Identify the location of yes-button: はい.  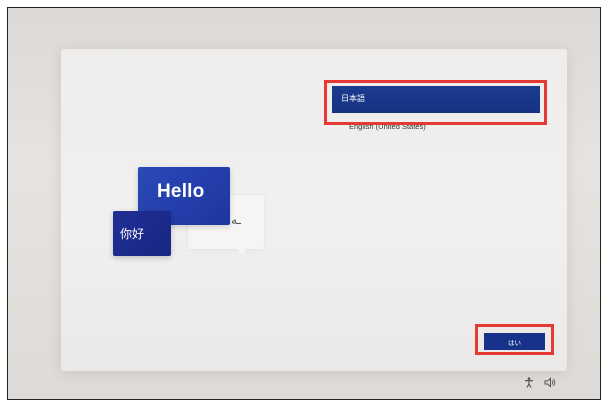
(514, 341).